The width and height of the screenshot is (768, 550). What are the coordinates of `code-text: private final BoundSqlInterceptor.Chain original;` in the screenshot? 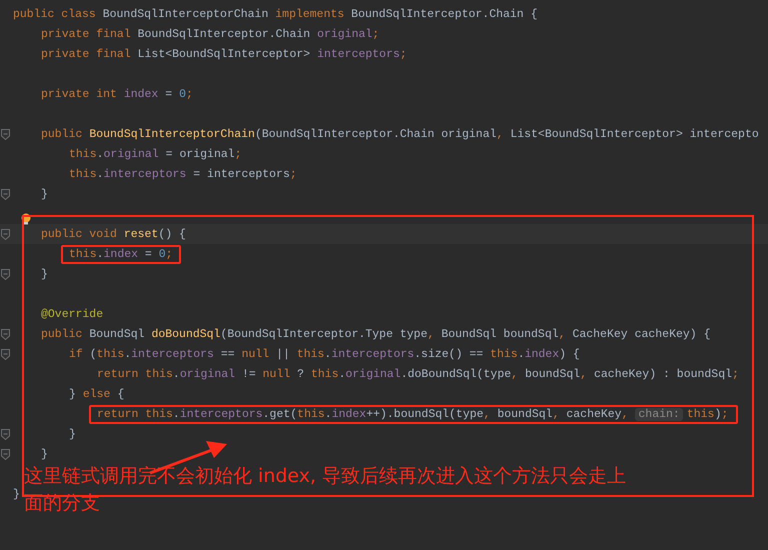 It's located at (210, 34).